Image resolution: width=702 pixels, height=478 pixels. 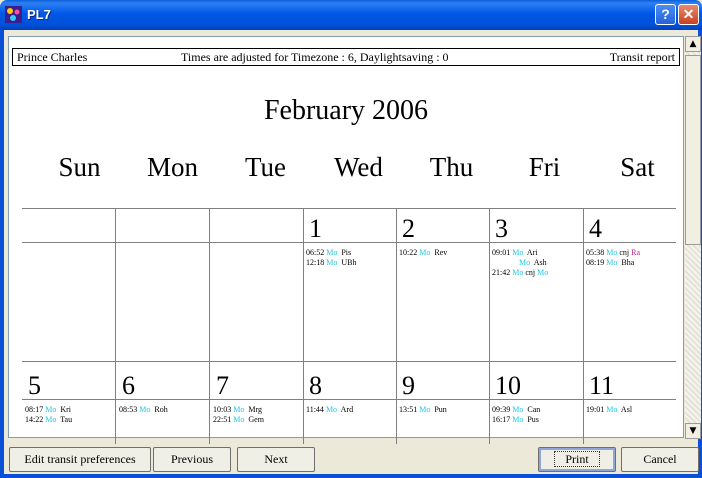 What do you see at coordinates (346, 110) in the screenshot?
I see `month-title: February 2006` at bounding box center [346, 110].